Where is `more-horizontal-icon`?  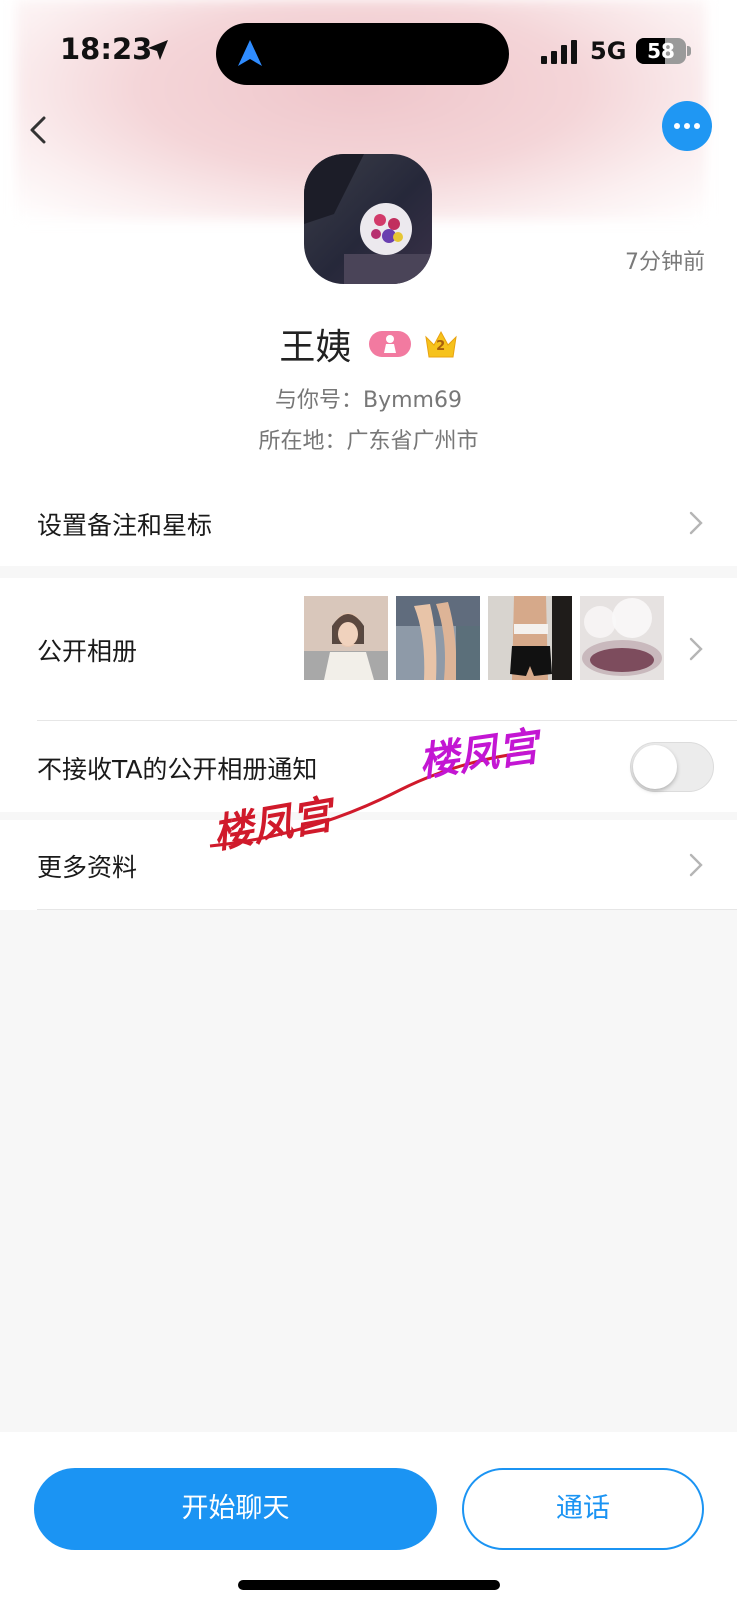 more-horizontal-icon is located at coordinates (687, 126).